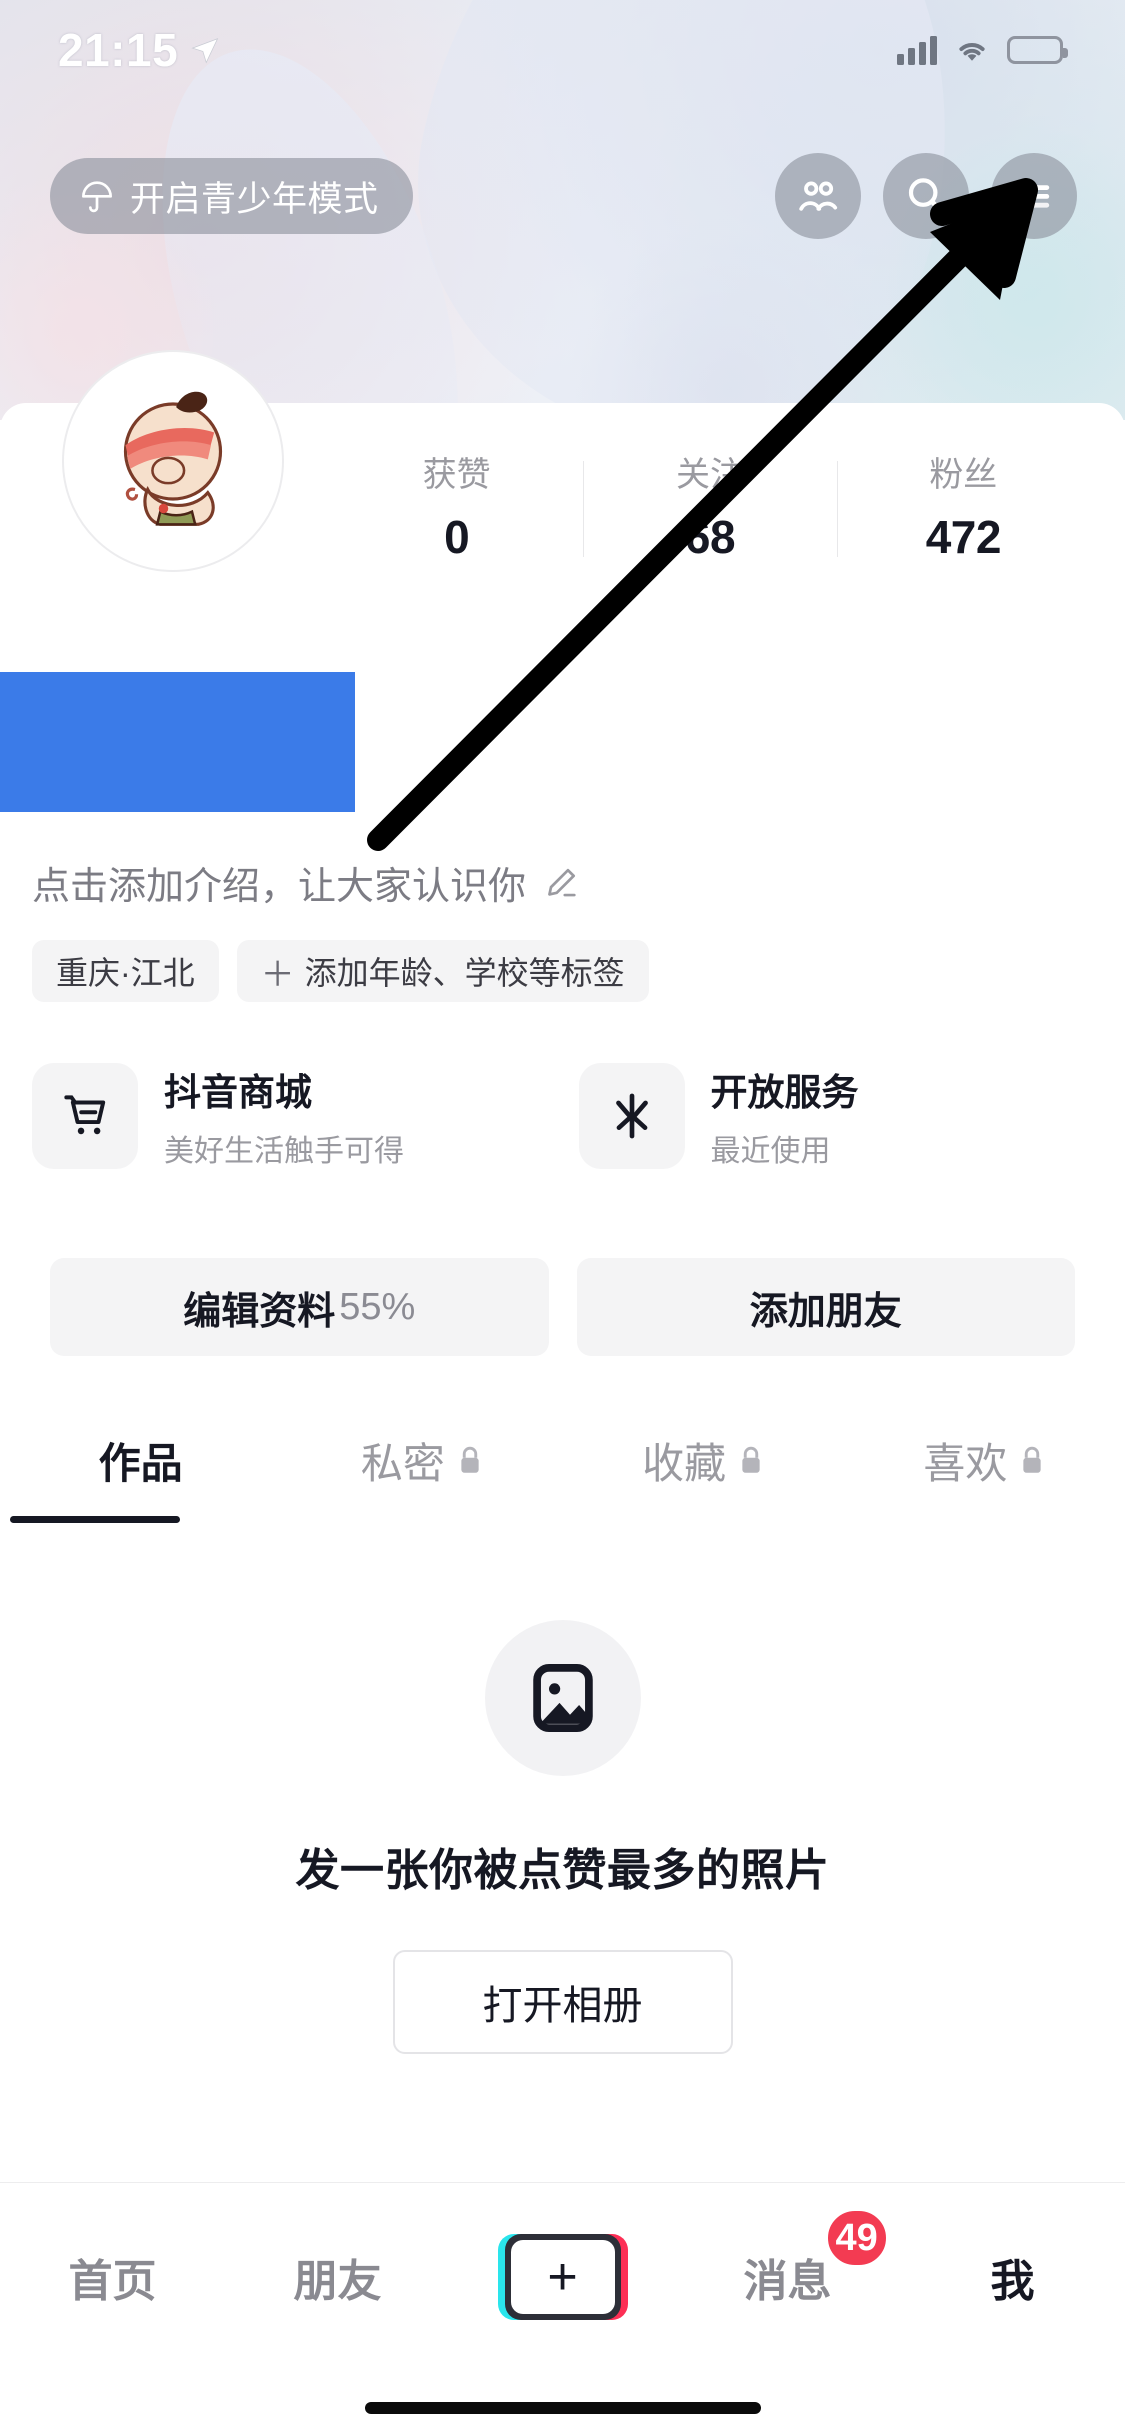  What do you see at coordinates (85, 1116) in the screenshot?
I see `shopping-cart-icon` at bounding box center [85, 1116].